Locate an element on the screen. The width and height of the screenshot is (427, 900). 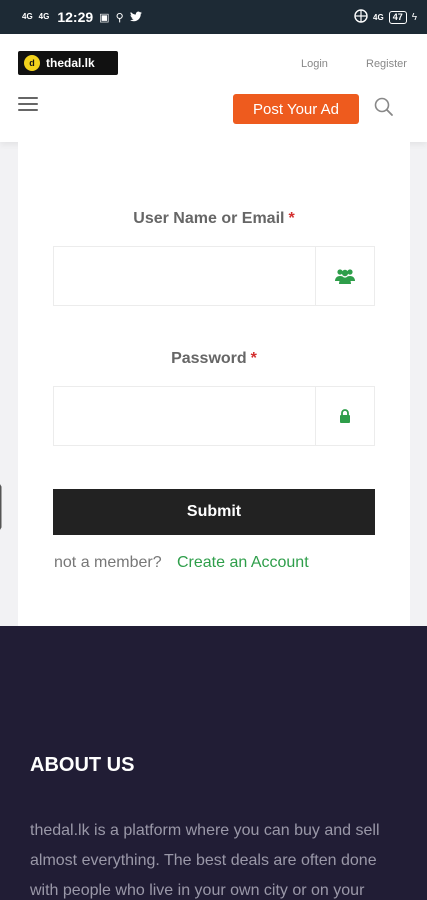
network-indicator-1: 4G is located at coordinates (27, 16).